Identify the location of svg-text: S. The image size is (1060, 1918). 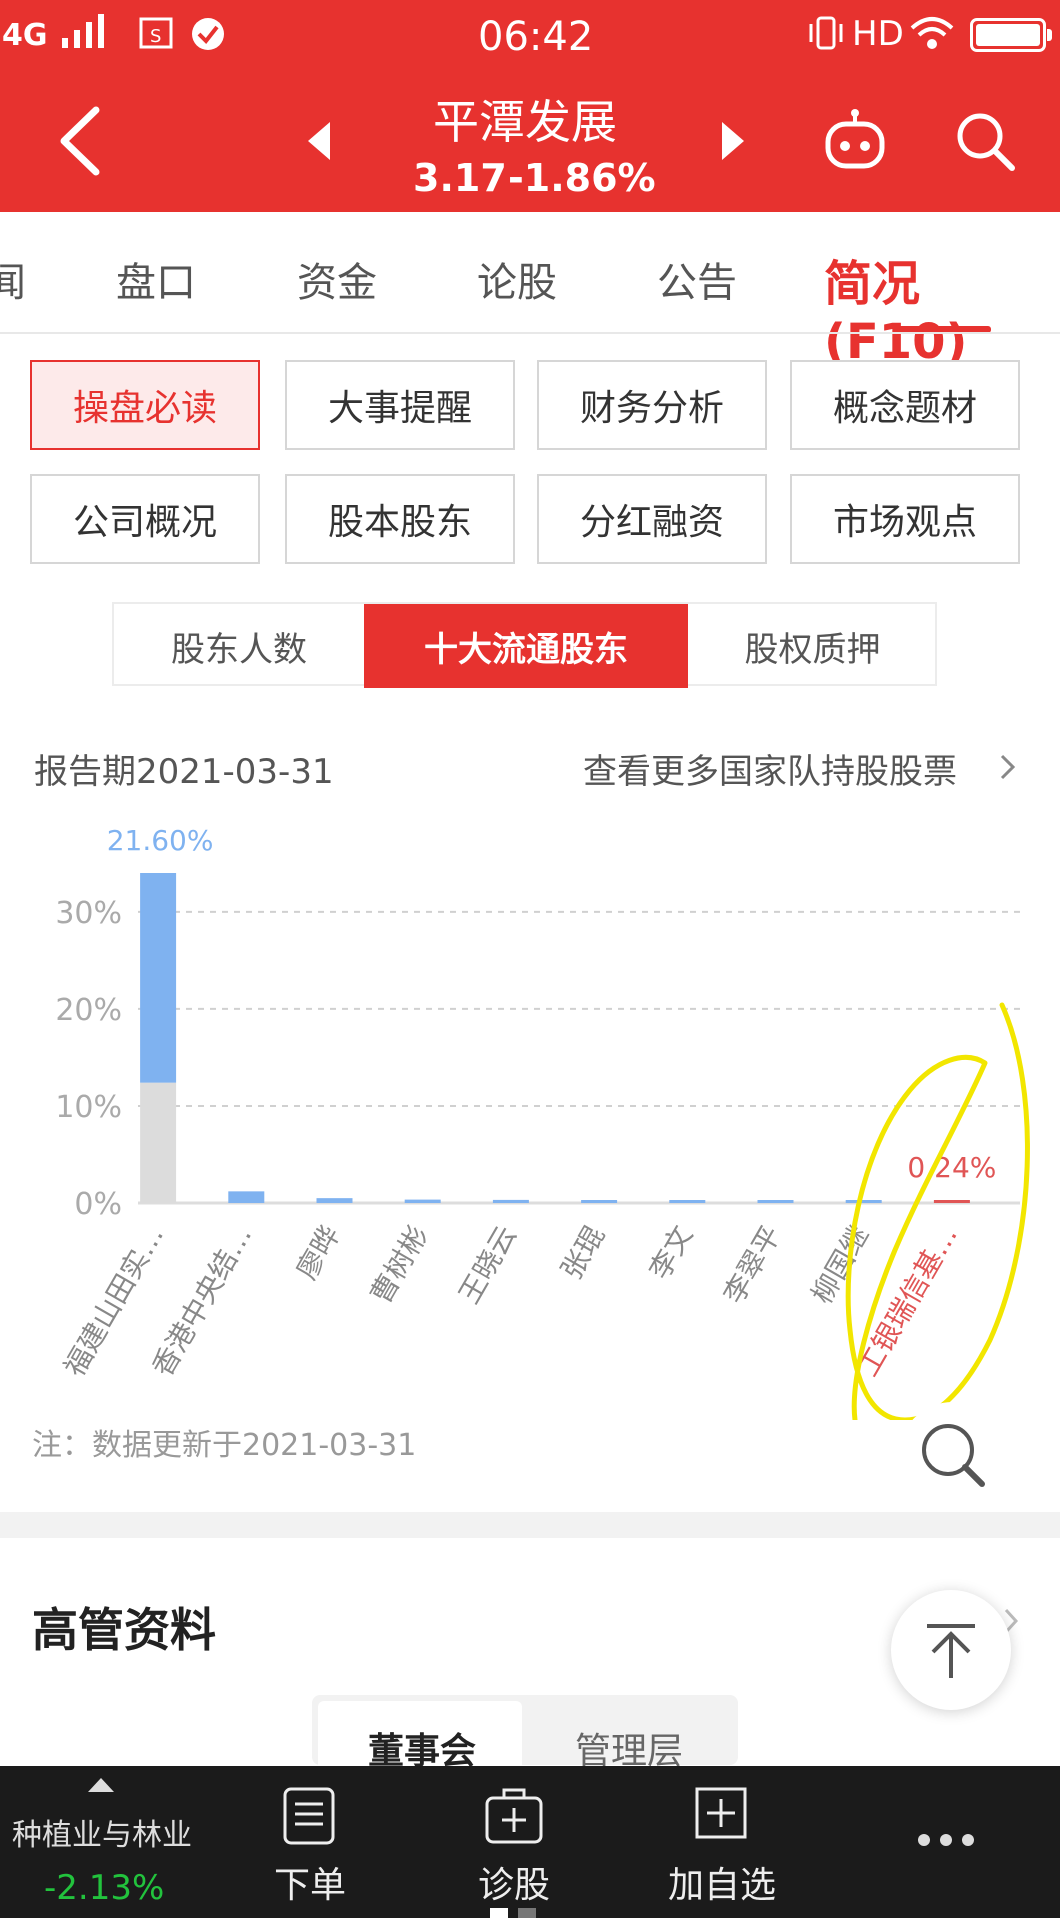
(155, 36).